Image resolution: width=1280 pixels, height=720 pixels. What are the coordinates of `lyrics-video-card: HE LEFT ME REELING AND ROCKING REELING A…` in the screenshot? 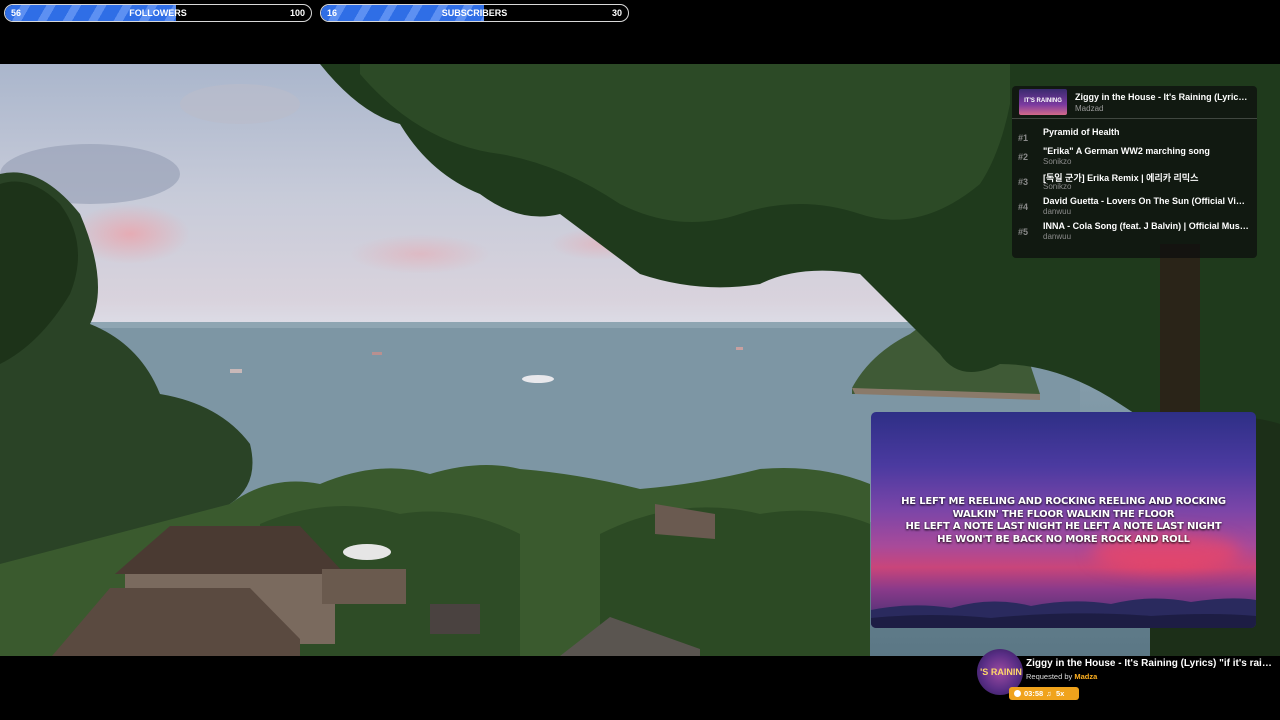 It's located at (1063, 520).